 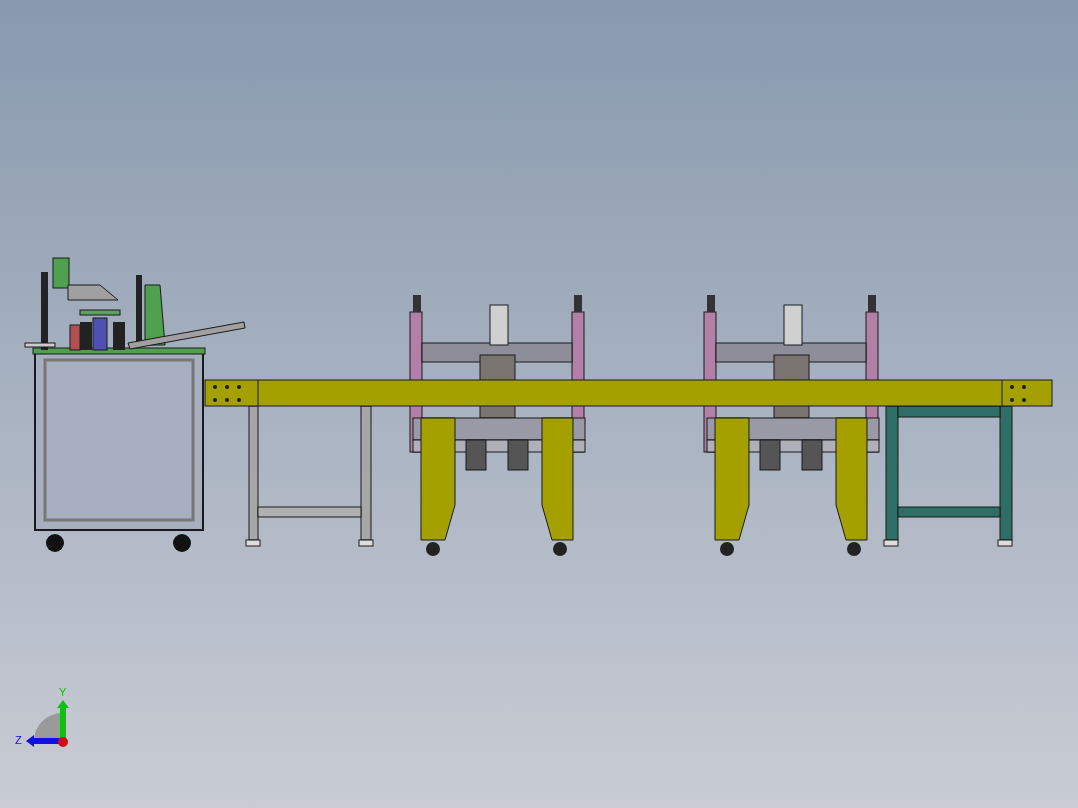 I want to click on axis-triad-icon, so click(x=47, y=723).